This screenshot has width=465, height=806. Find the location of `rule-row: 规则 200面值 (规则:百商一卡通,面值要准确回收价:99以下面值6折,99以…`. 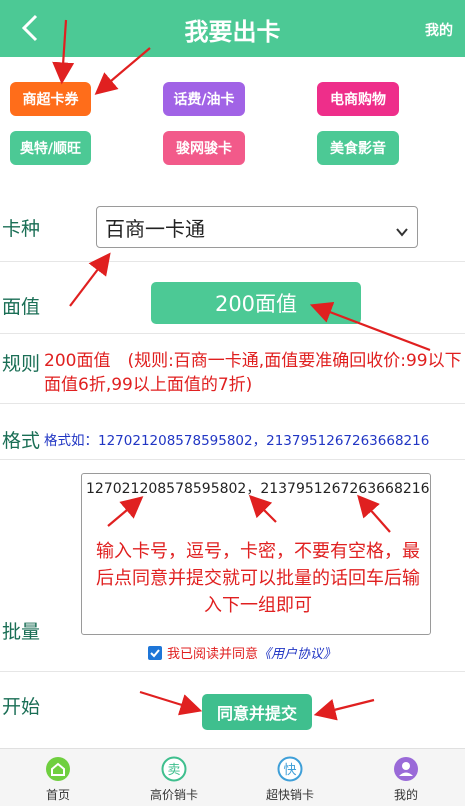

rule-row: 规则 200面值 (规则:百商一卡通,面值要准确回收价:99以下面值6折,99以… is located at coordinates (232, 369).